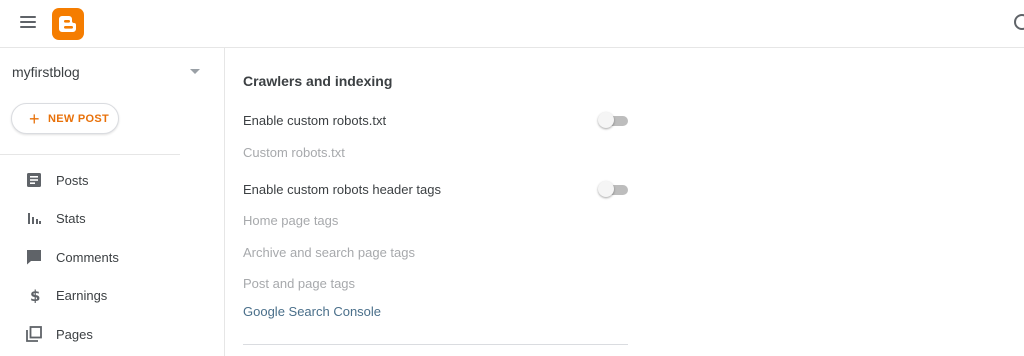 The width and height of the screenshot is (1024, 356). Describe the element at coordinates (108, 72) in the screenshot. I see `blog-selector: myfirstblog` at that location.